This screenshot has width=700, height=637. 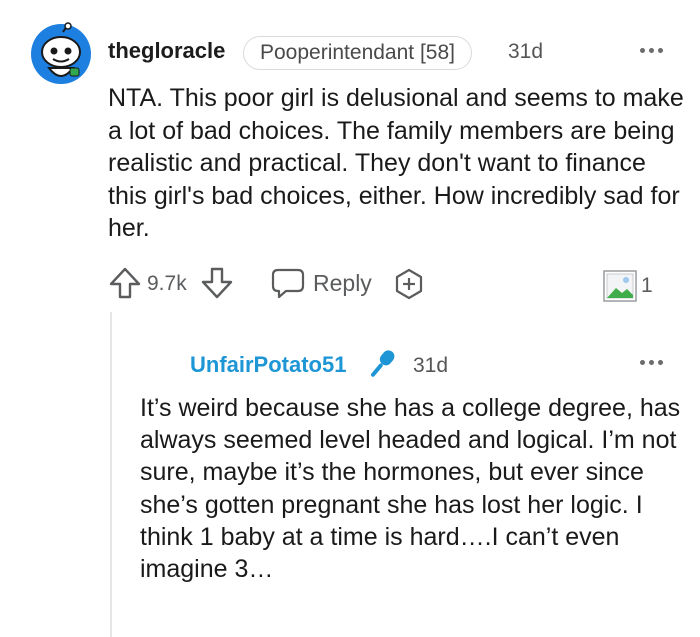 I want to click on award-image, so click(x=620, y=286).